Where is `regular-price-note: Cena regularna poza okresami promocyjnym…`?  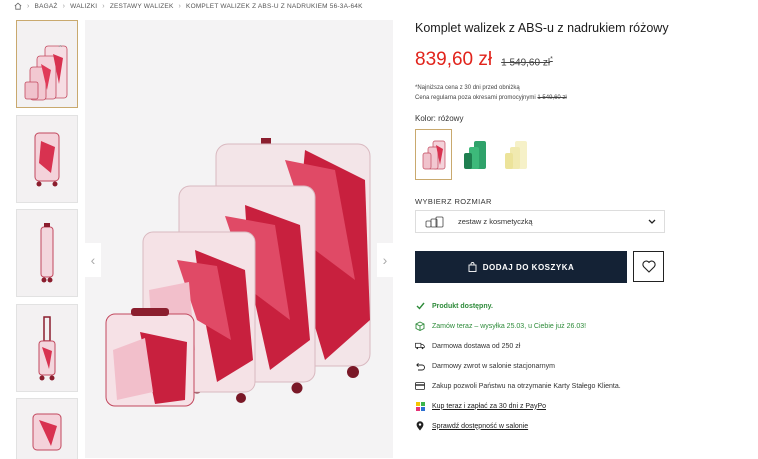
regular-price-note: Cena regularna poza okresami promocyjnym… is located at coordinates (565, 98).